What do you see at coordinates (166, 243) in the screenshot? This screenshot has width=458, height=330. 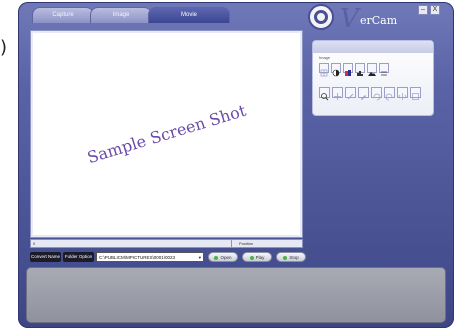 I see `status-bar: 0 Position` at bounding box center [166, 243].